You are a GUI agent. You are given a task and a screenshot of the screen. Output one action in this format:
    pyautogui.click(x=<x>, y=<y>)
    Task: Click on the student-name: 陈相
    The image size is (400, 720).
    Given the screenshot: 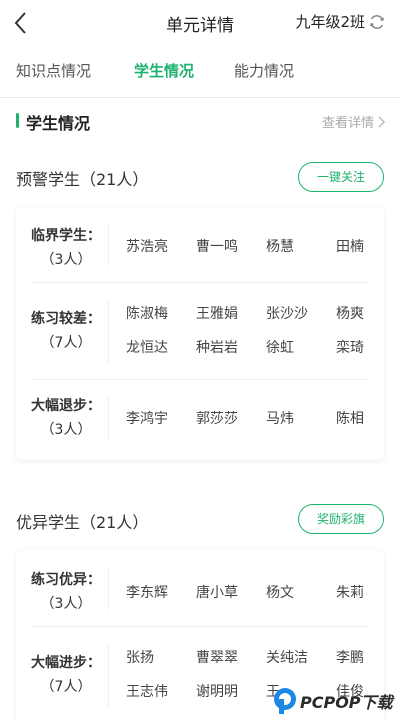 What is the action you would take?
    pyautogui.click(x=350, y=418)
    